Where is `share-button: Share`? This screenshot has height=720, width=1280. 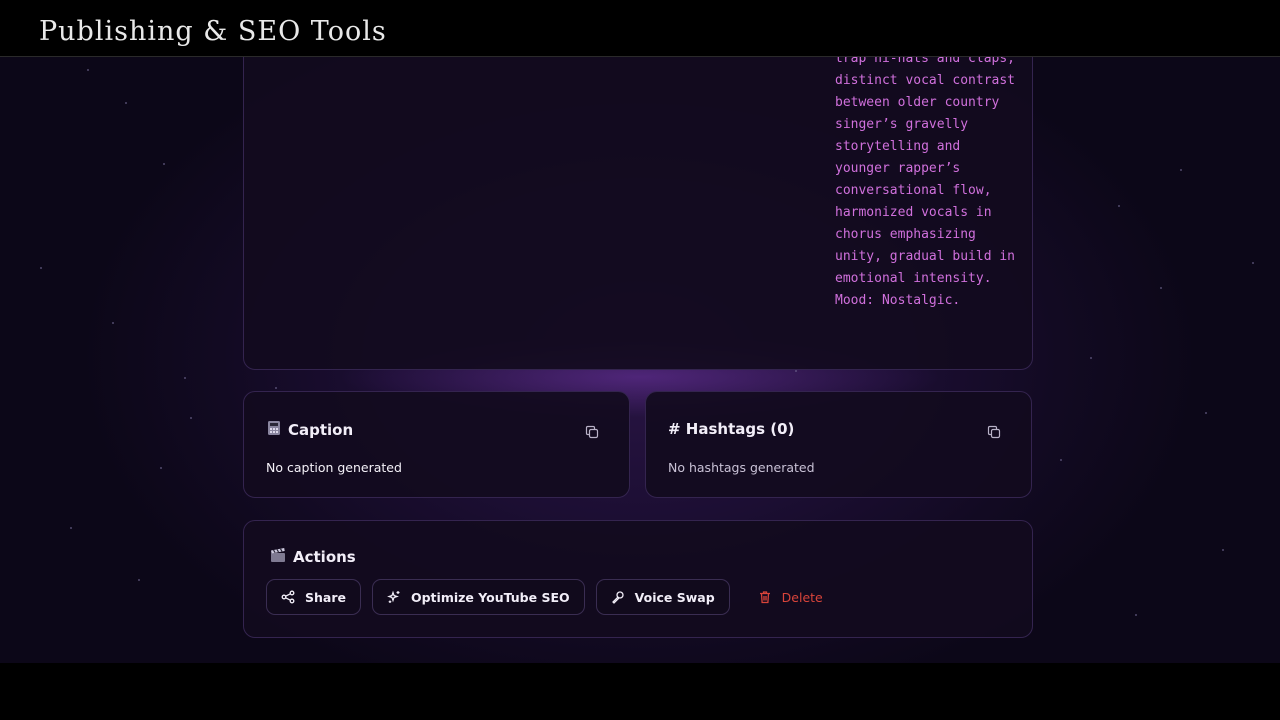
share-button: Share is located at coordinates (313, 597).